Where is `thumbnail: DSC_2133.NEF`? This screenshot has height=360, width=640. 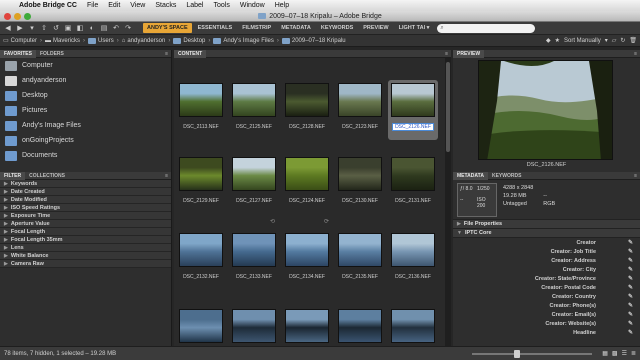
thumbnail: DSC_2133.NEF is located at coordinates (254, 260).